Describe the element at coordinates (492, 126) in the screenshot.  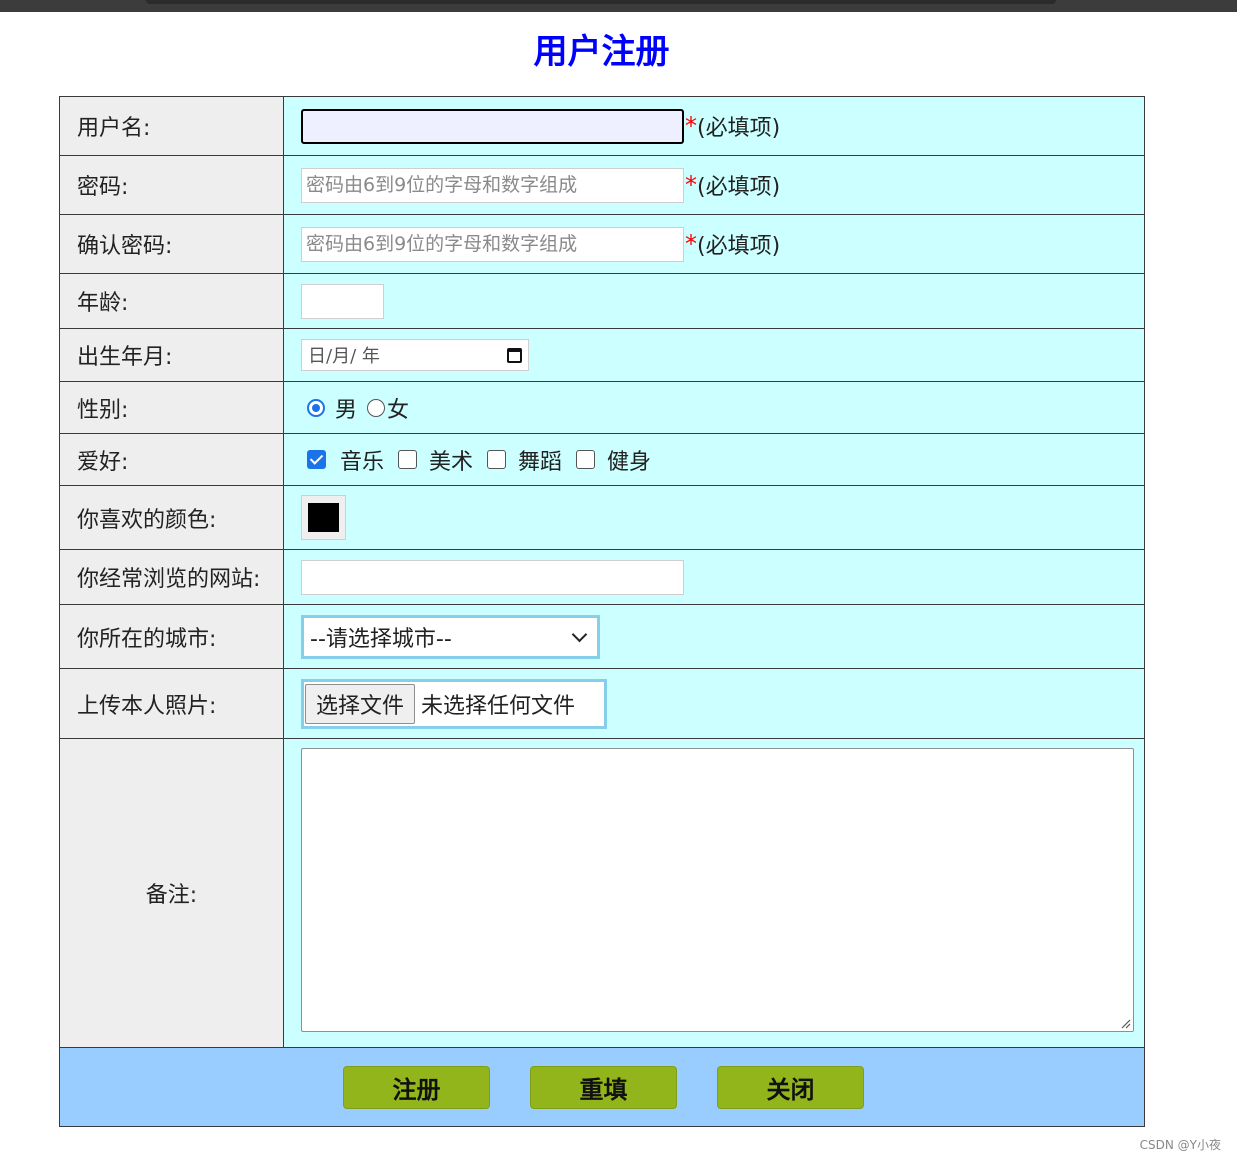
I see `username-input` at that location.